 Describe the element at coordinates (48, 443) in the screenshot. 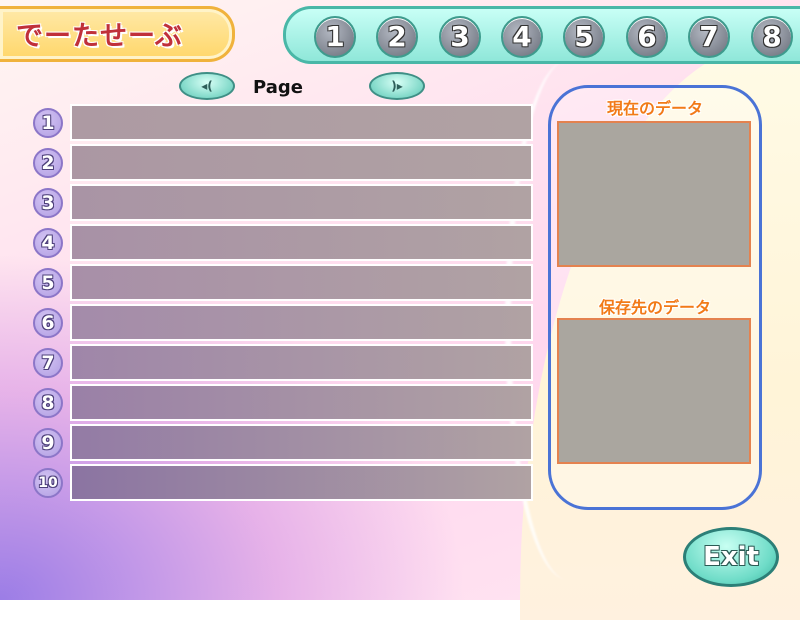

I see `row-number-9: 9` at that location.